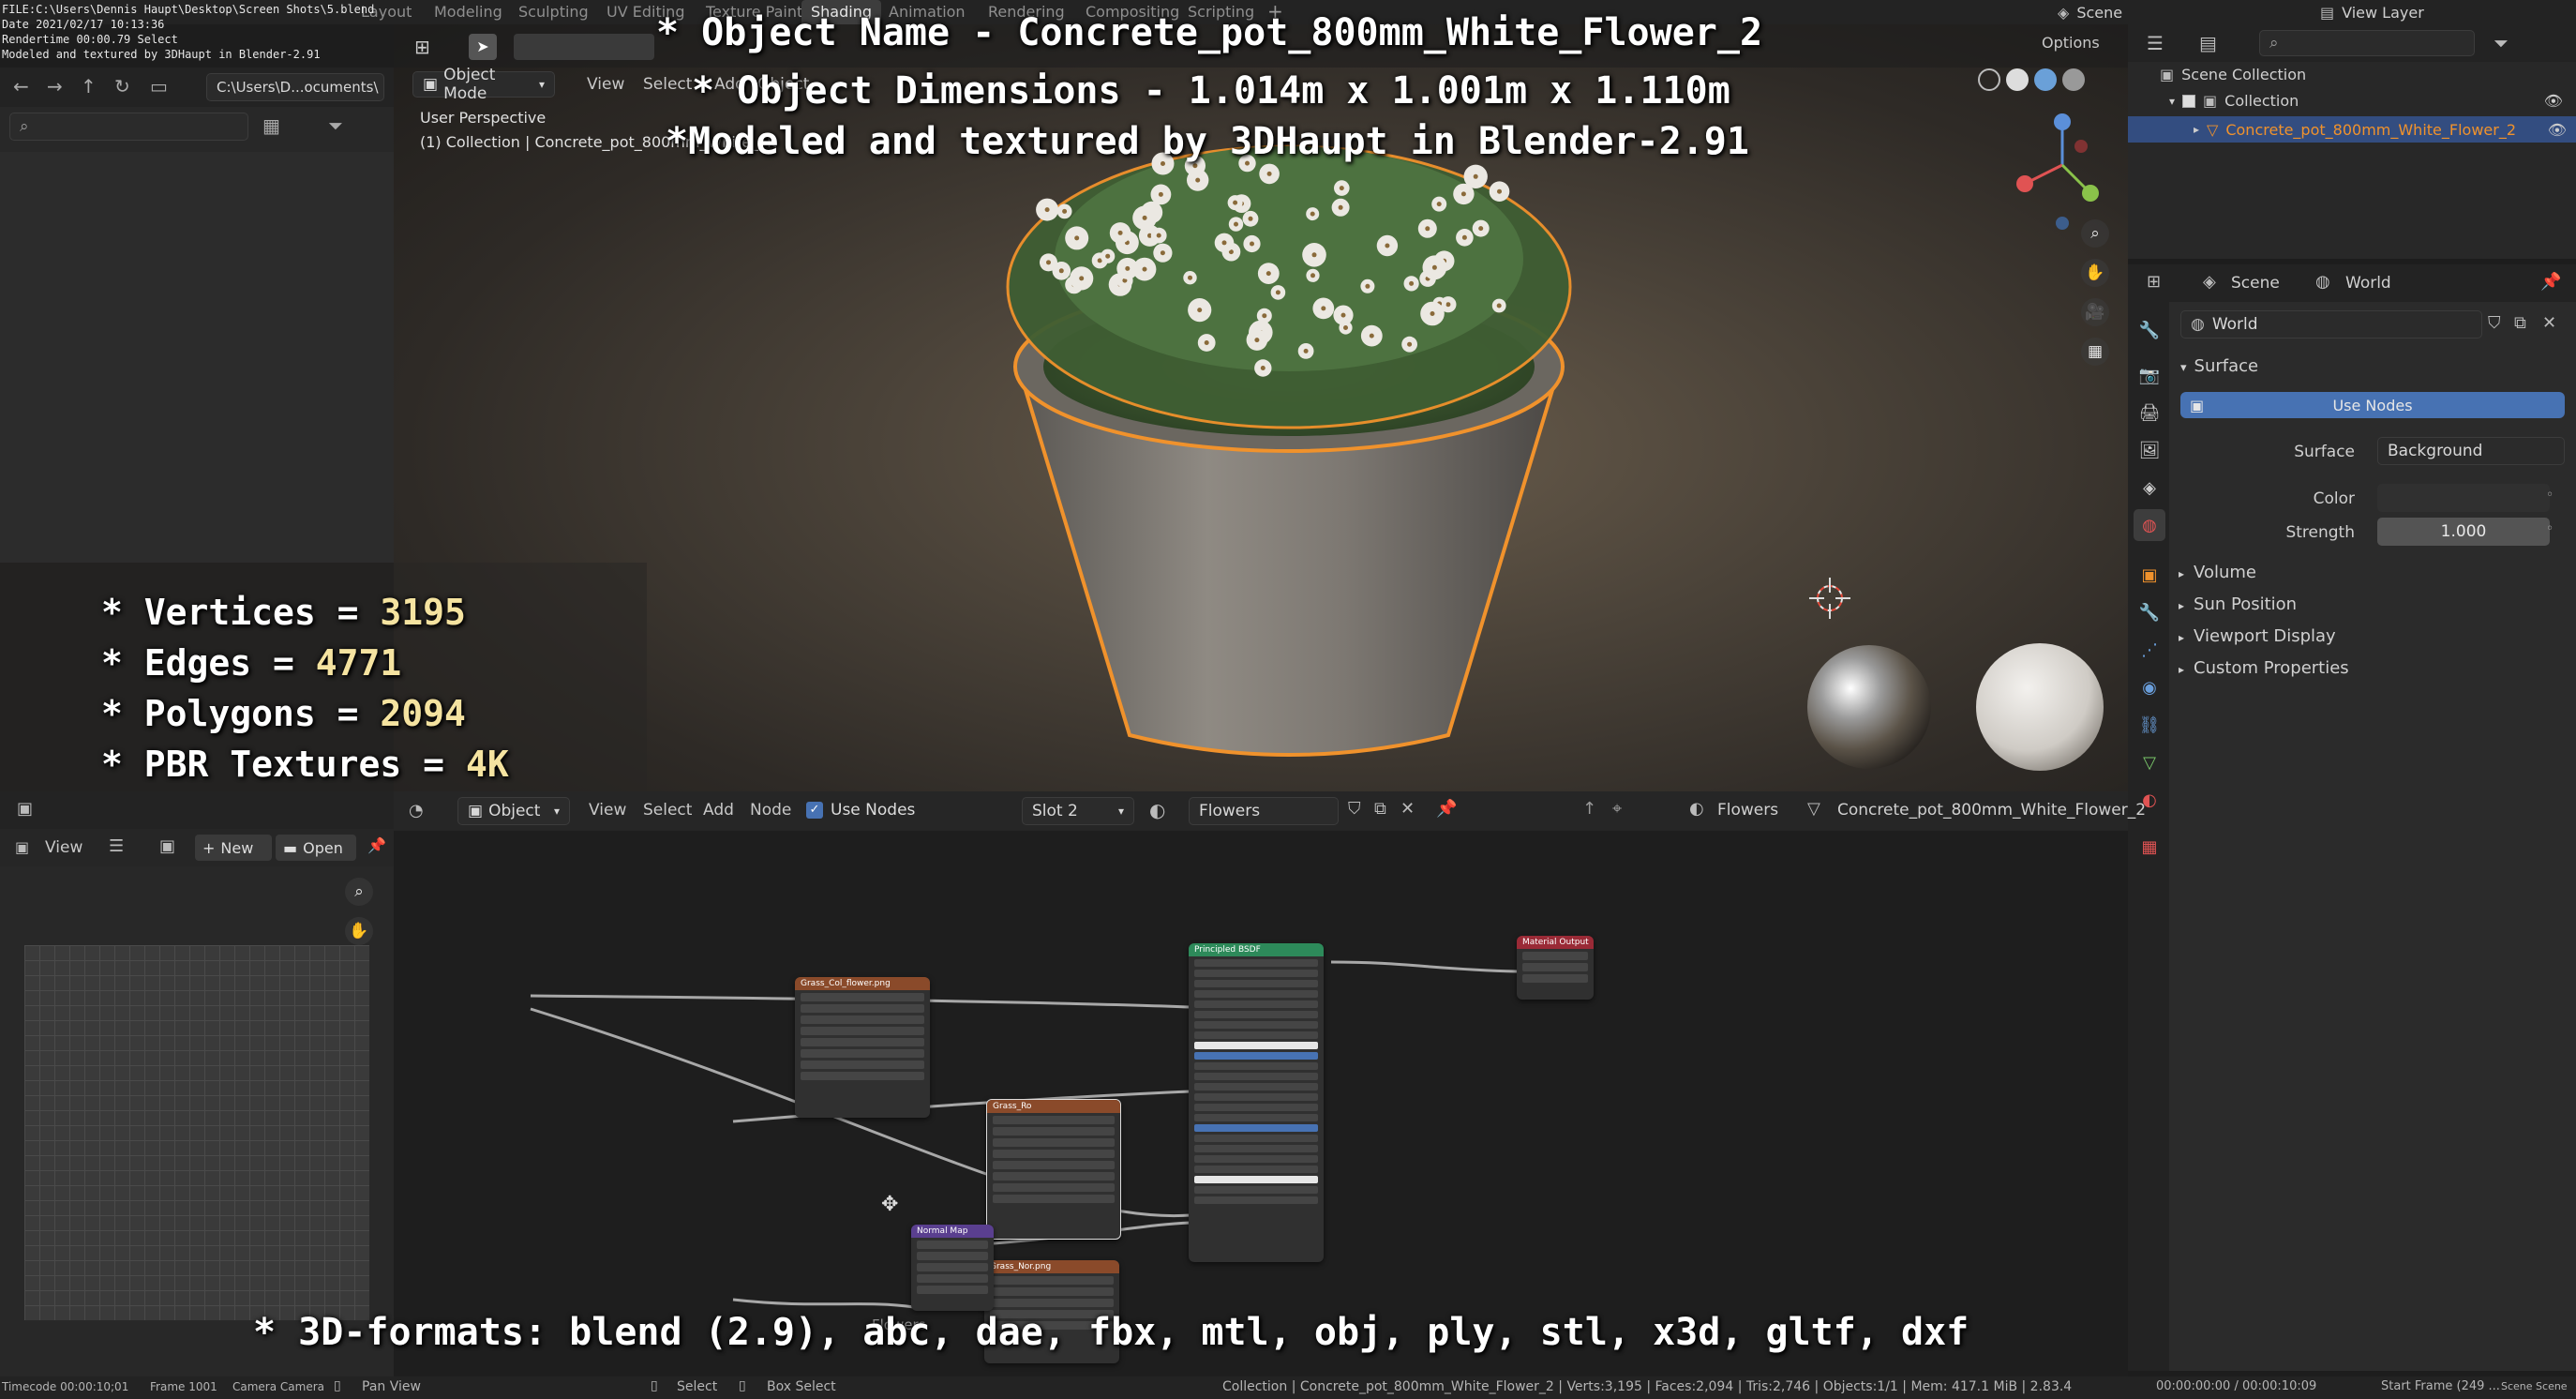  I want to click on image-browse-icon: ▣, so click(167, 846).